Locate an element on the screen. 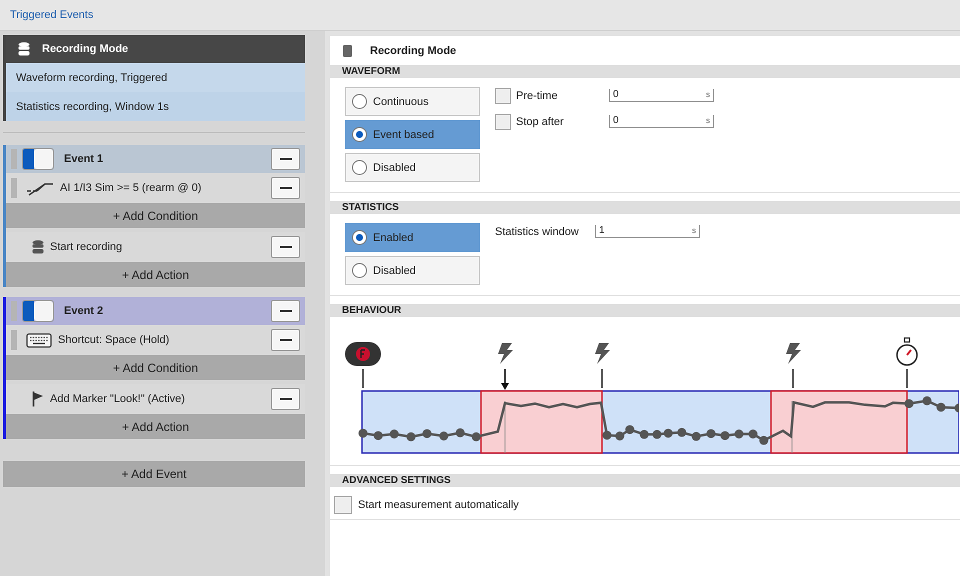 This screenshot has width=960, height=576. condition-label: Shortcut: Space (Hold) is located at coordinates (114, 340).